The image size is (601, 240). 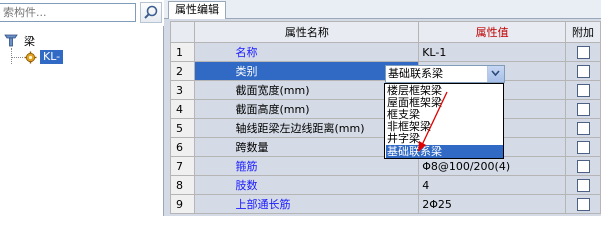 What do you see at coordinates (182, 32) in the screenshot?
I see `header-row-number` at bounding box center [182, 32].